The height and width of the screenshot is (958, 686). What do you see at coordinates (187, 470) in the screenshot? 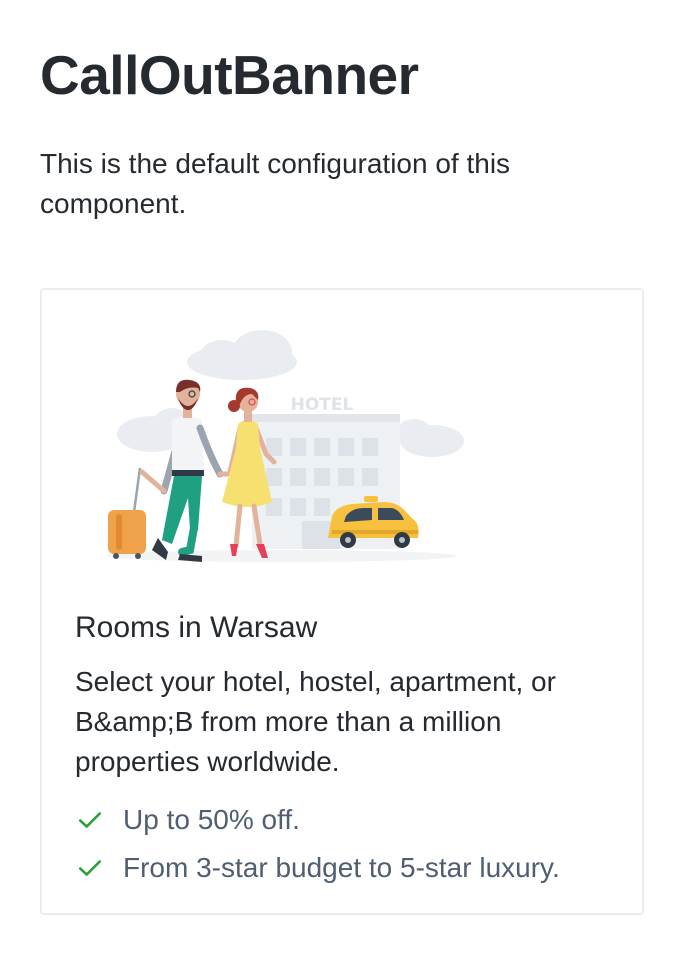
I see `man-illustration` at bounding box center [187, 470].